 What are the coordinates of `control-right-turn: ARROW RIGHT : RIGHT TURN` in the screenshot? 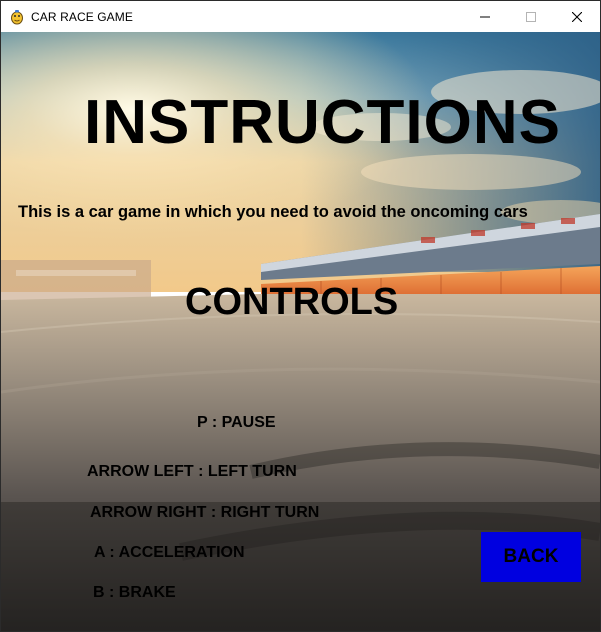 It's located at (205, 512).